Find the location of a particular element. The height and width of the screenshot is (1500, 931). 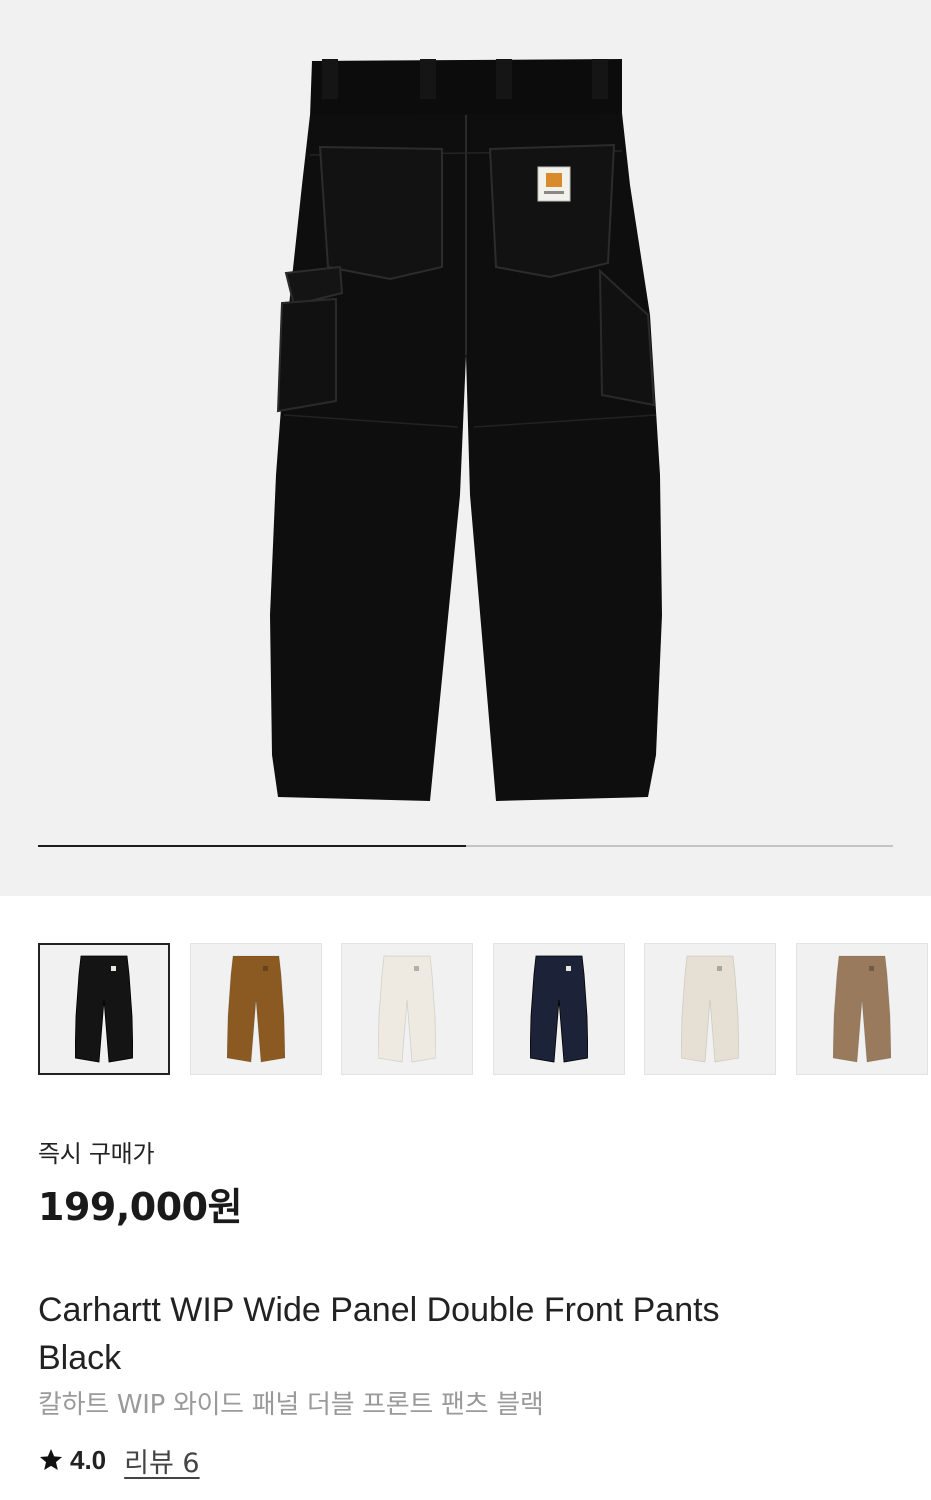

thumbnail-tan is located at coordinates (862, 1009).